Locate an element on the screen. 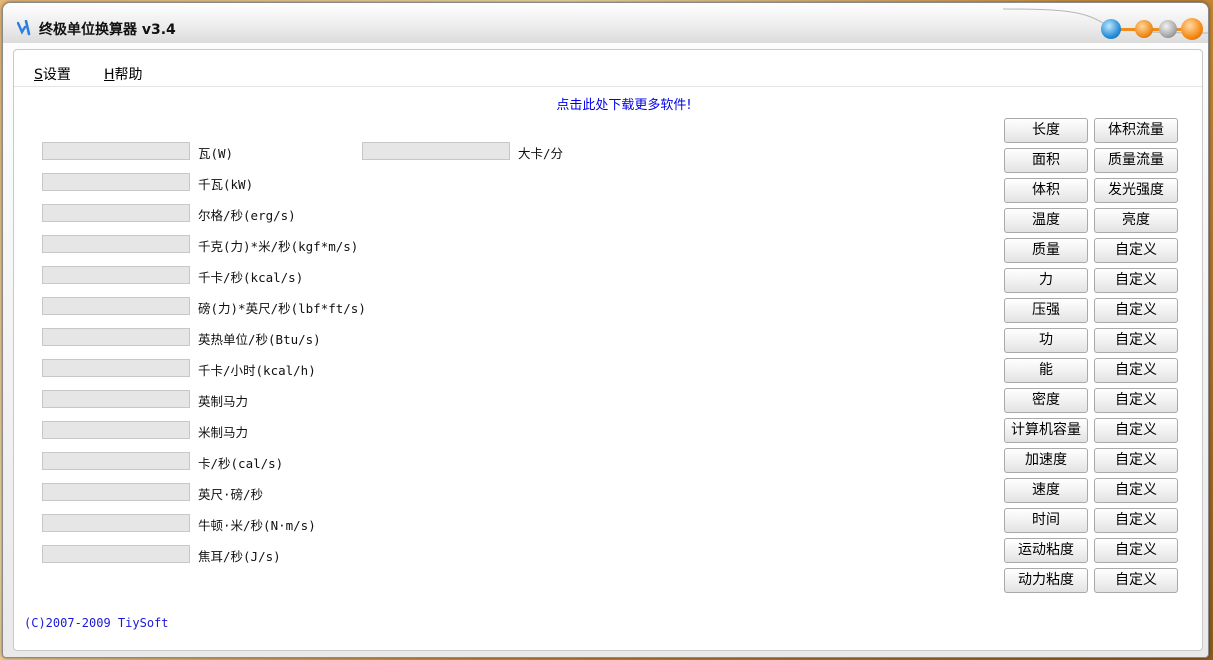  menu-help-label: 帮助 is located at coordinates (128, 75).